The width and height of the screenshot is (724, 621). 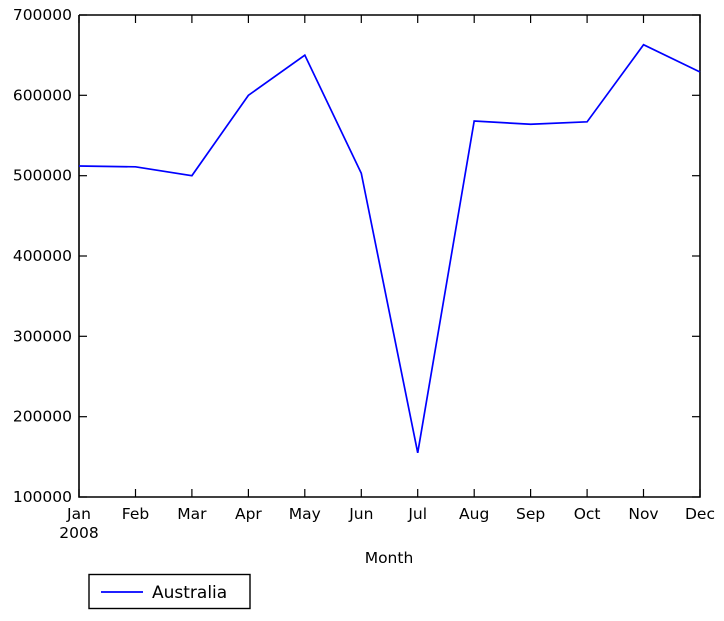 I want to click on x-tick-label: Aug, so click(x=474, y=514).